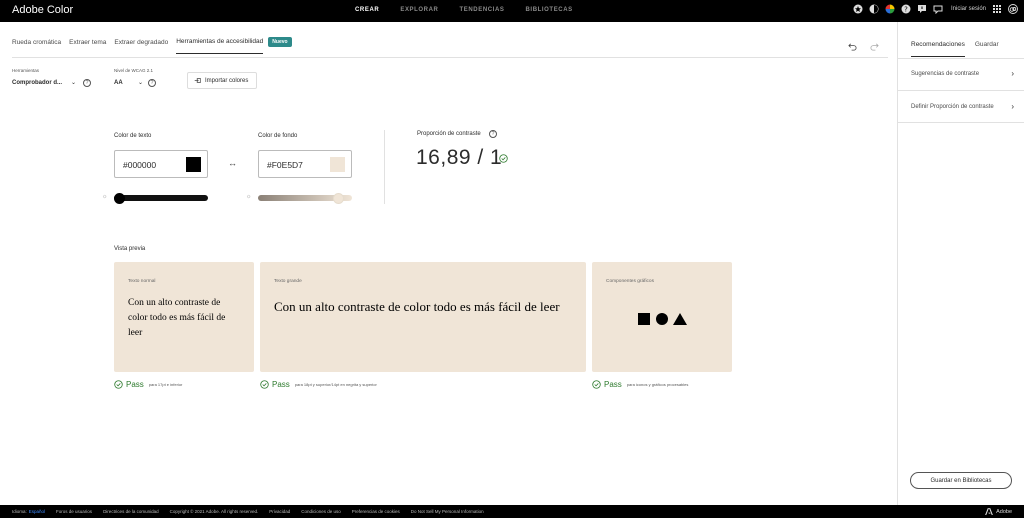  Describe the element at coordinates (105, 197) in the screenshot. I see `text-brightness-icon: ☼` at that location.